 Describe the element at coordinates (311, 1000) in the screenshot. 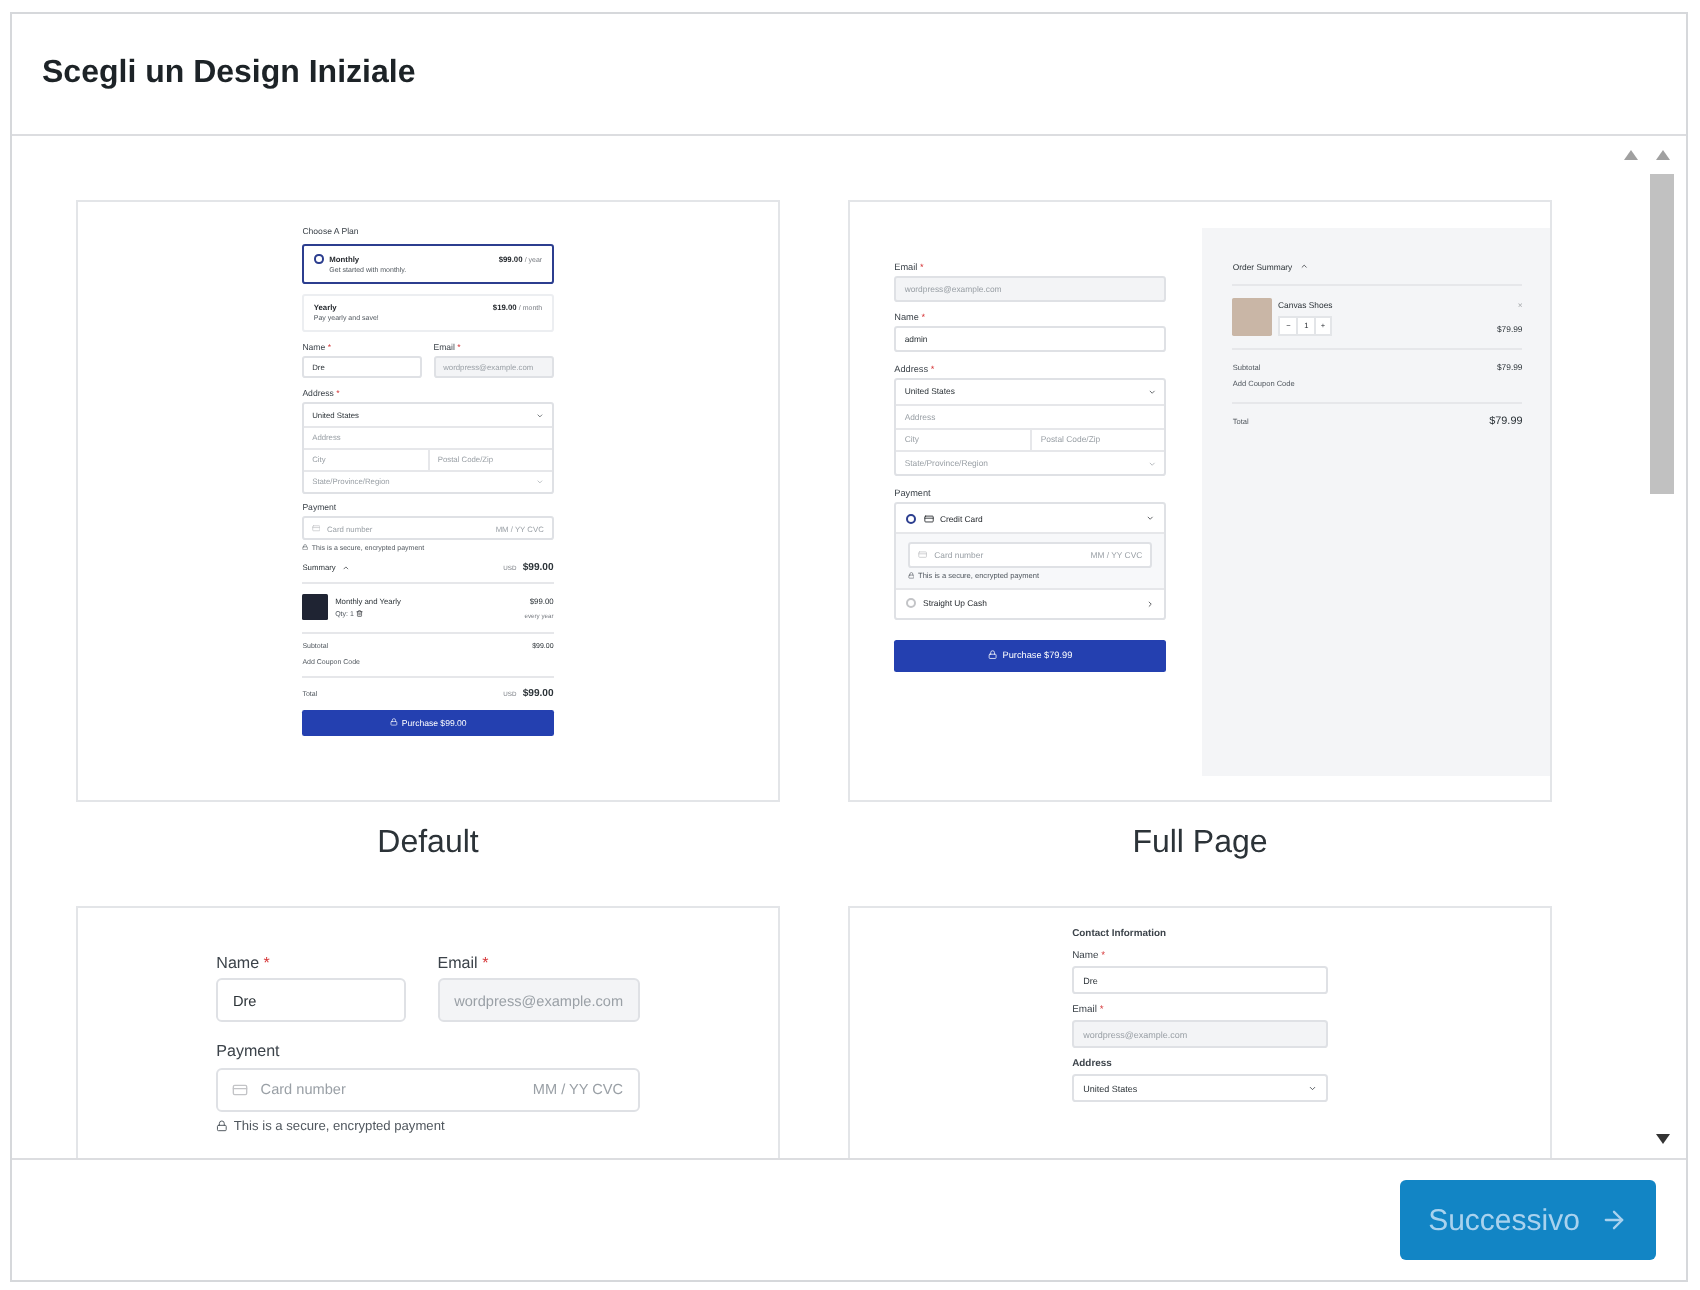

I see `input-field: Dre` at that location.